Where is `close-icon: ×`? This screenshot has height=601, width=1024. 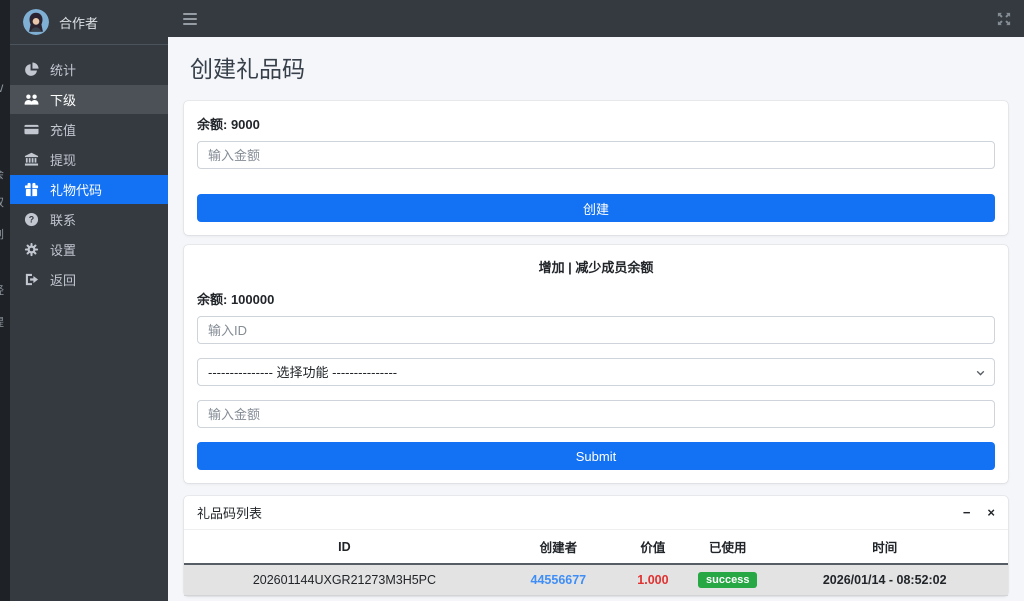 close-icon: × is located at coordinates (991, 512).